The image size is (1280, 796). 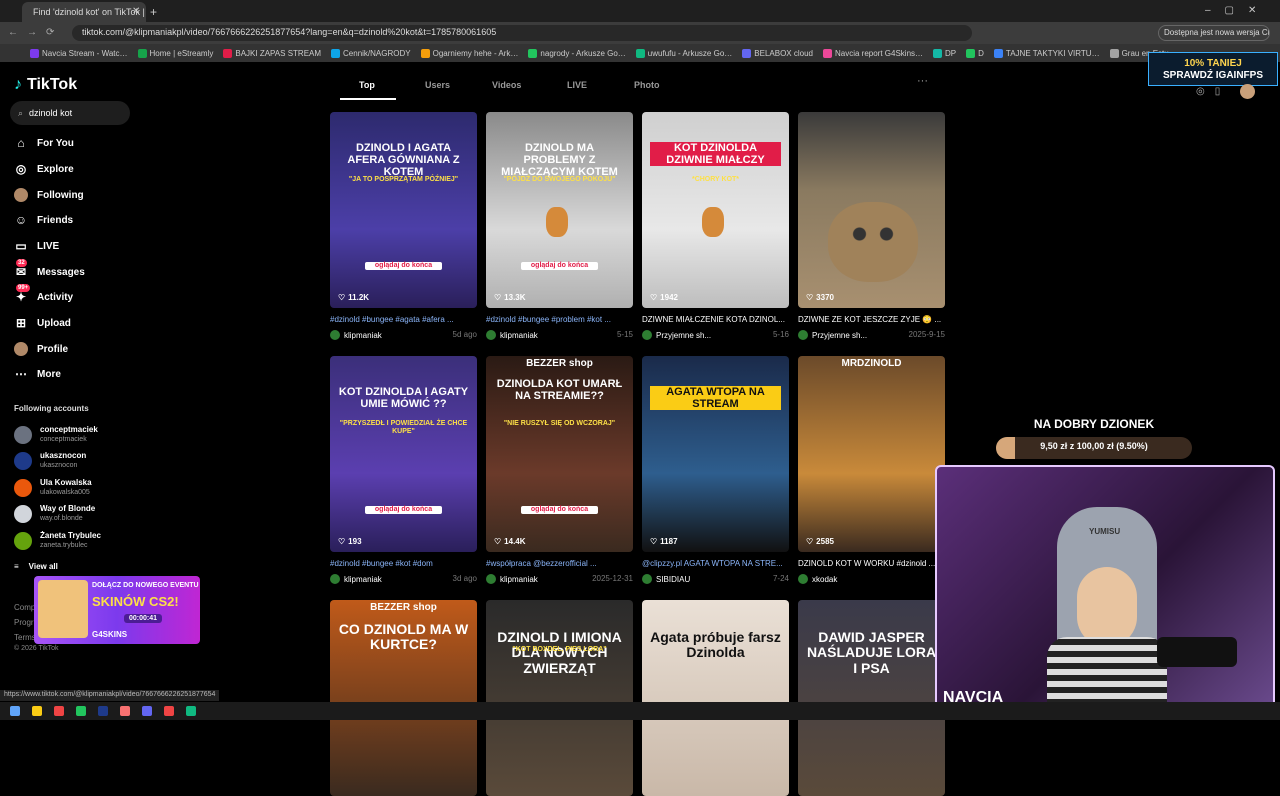 I want to click on thumbnail-subcaption: "KOT BOXDEL, PIES LORA", so click(x=559, y=649).